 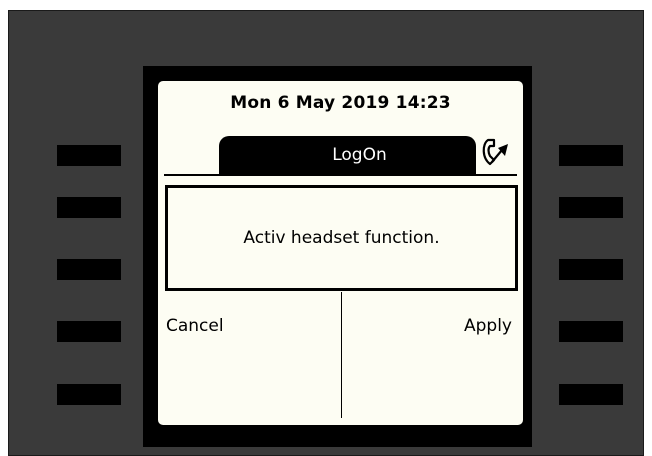 I want to click on cancel-button: Cancel, so click(x=195, y=326).